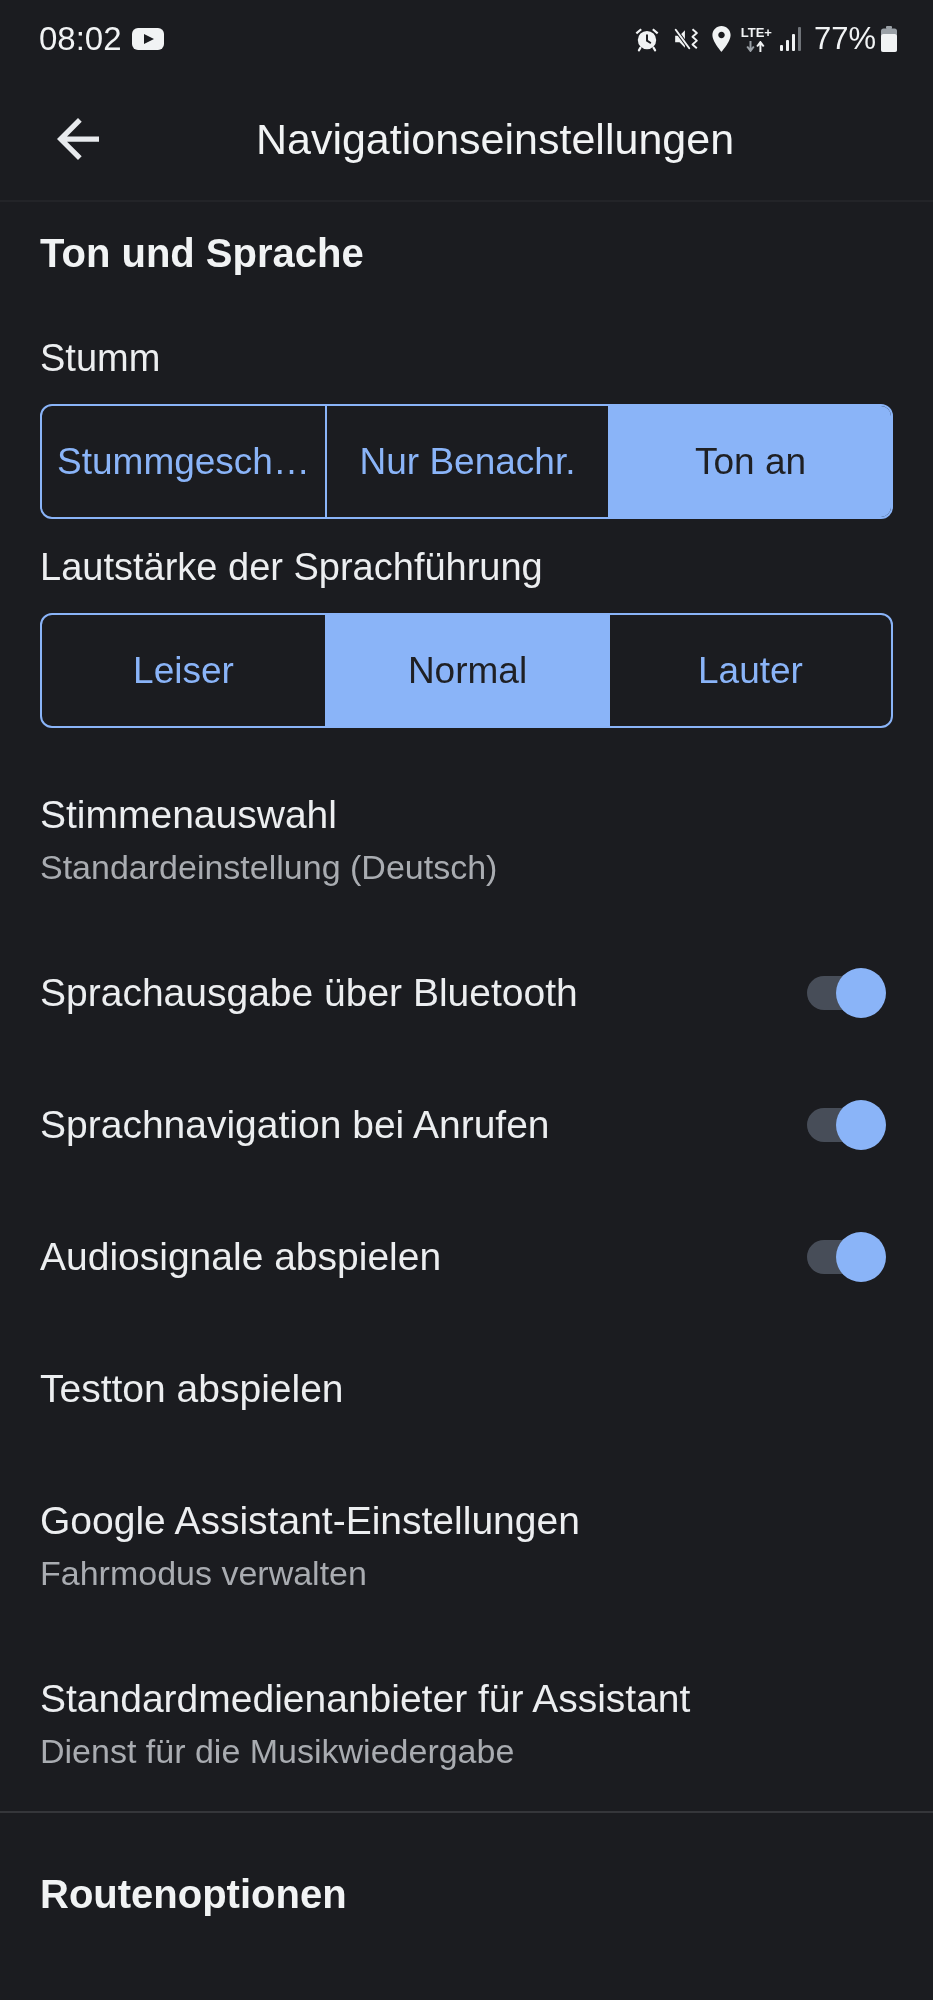  What do you see at coordinates (188, 815) in the screenshot?
I see `setting-item-title: Stimmenauswahl` at bounding box center [188, 815].